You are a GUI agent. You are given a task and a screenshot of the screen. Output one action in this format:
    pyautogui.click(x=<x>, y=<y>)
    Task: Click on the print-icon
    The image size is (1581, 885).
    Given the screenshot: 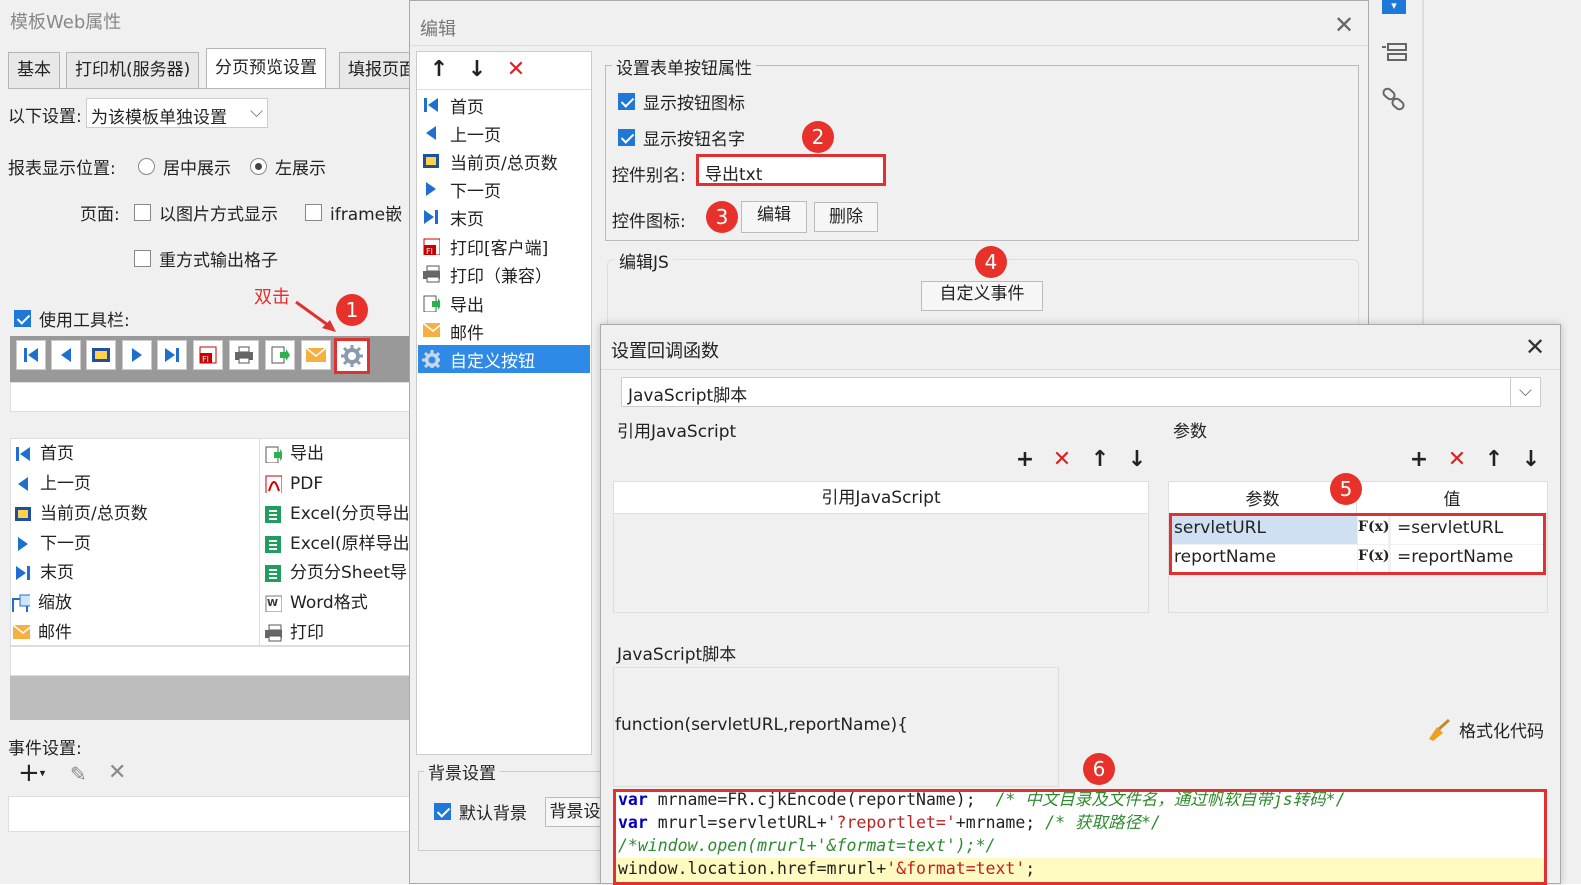 What is the action you would take?
    pyautogui.click(x=244, y=355)
    